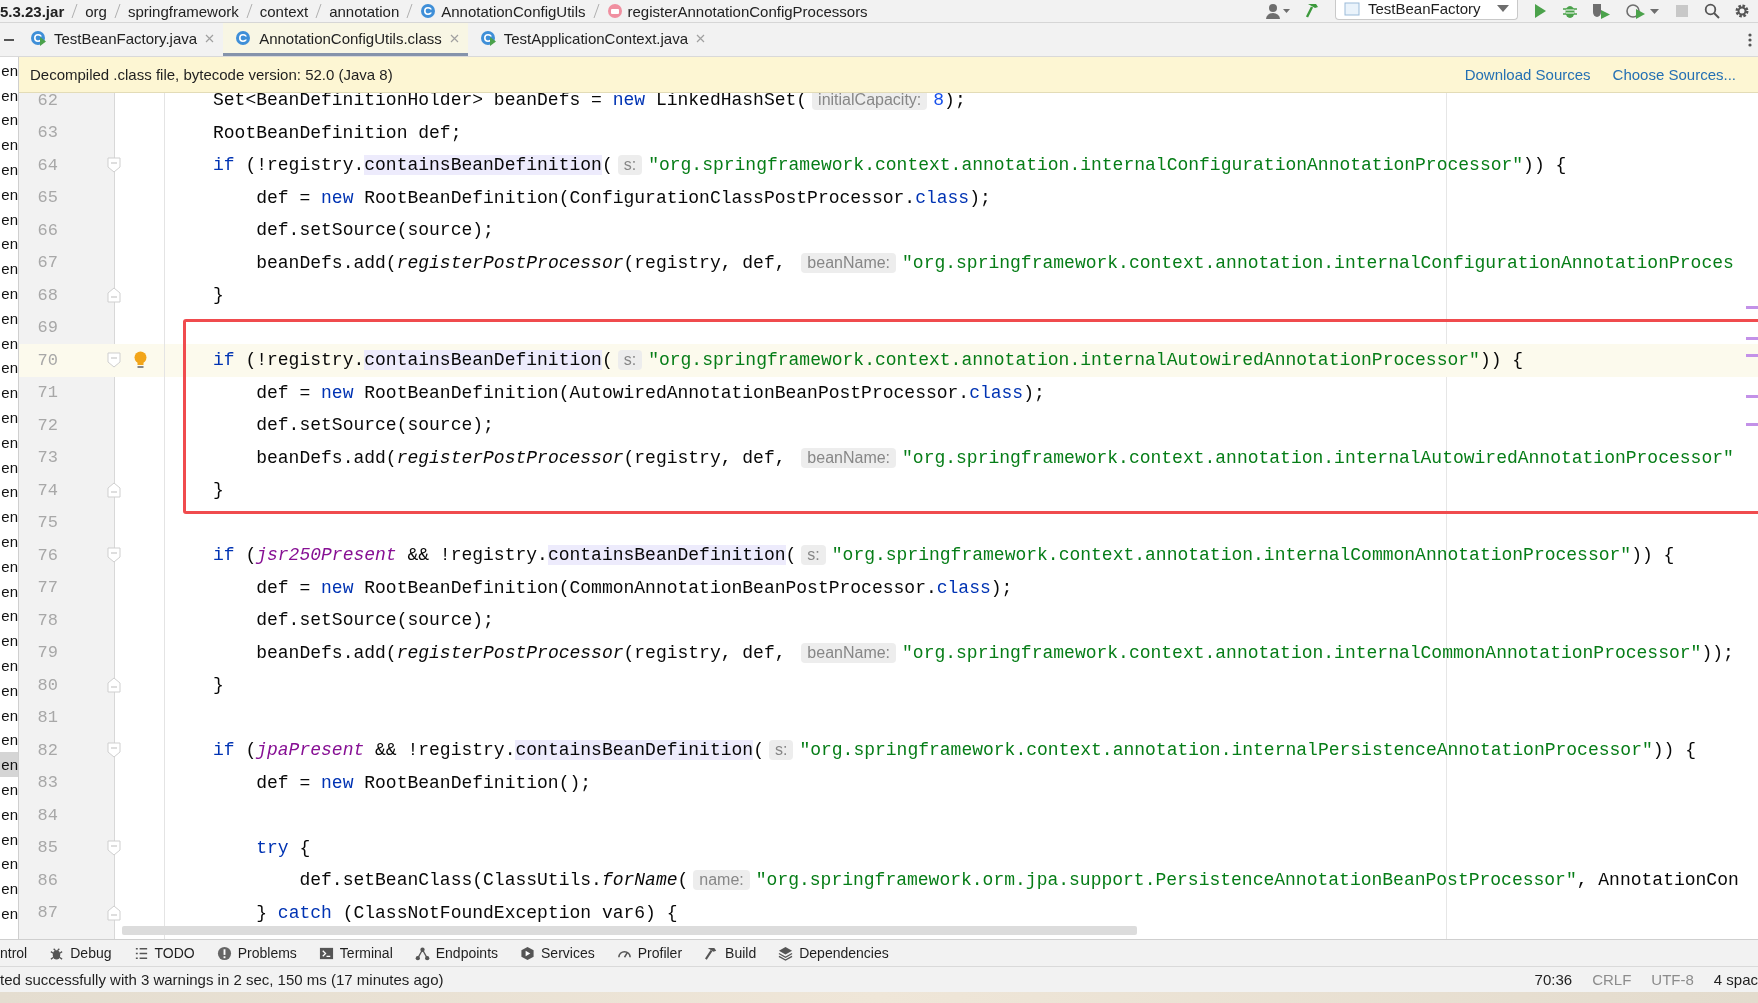 This screenshot has width=1758, height=1003. What do you see at coordinates (1643, 11) in the screenshot?
I see `profiler-icon` at bounding box center [1643, 11].